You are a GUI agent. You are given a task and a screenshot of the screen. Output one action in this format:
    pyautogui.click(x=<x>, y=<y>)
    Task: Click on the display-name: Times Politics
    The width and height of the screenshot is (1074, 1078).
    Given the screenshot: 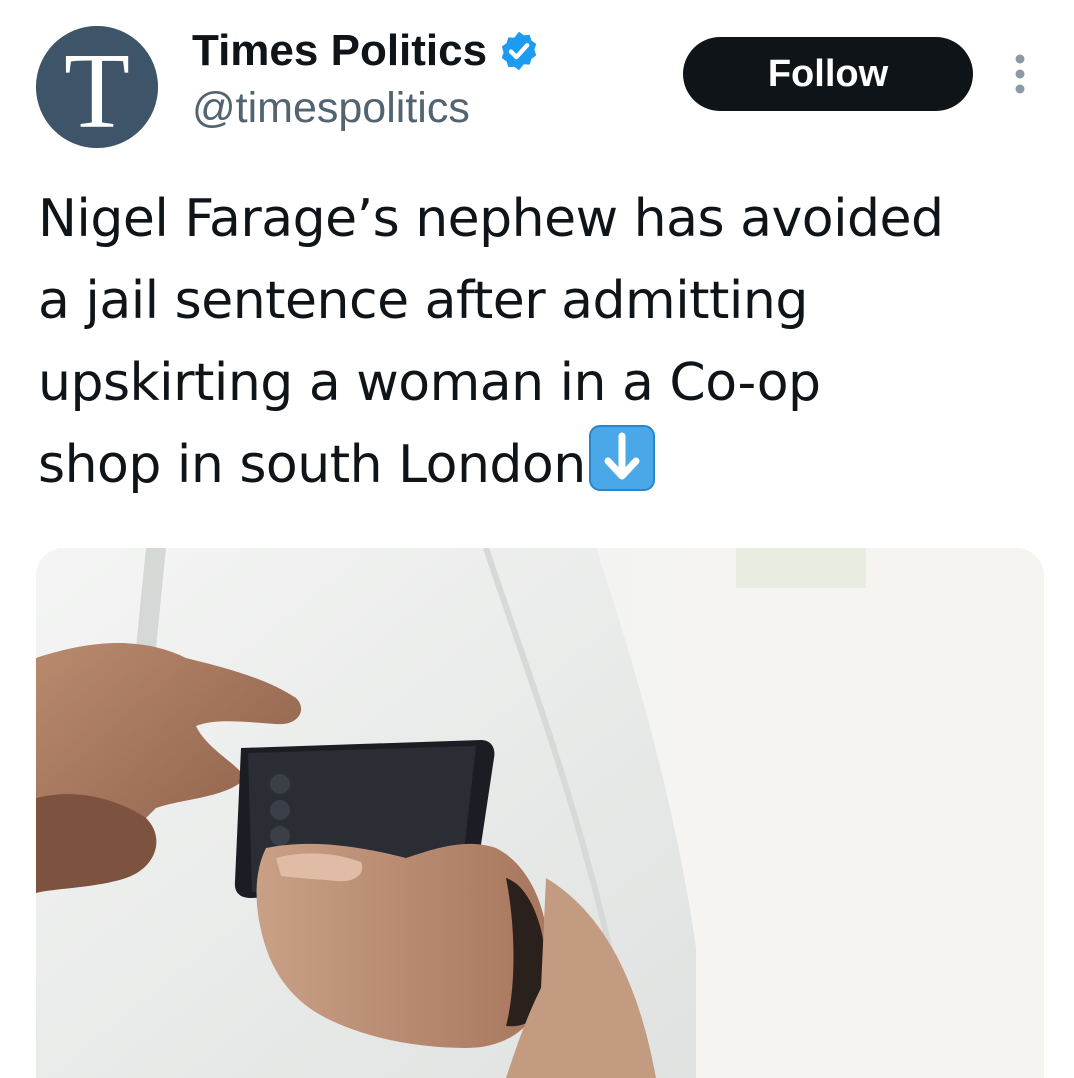 What is the action you would take?
    pyautogui.click(x=339, y=51)
    